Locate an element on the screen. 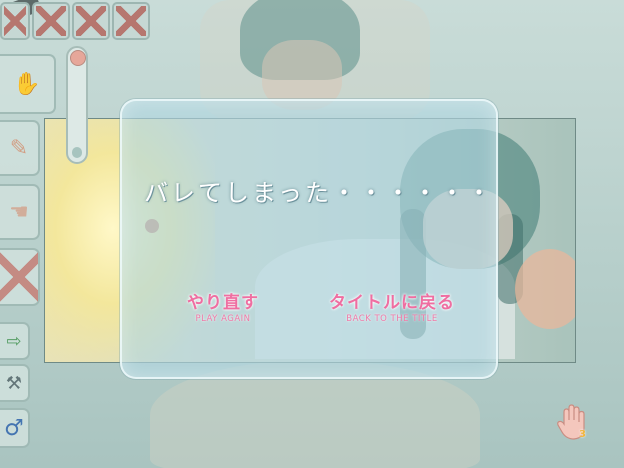 The image size is (624, 468). brush-tool-button: ✎ is located at coordinates (20, 148).